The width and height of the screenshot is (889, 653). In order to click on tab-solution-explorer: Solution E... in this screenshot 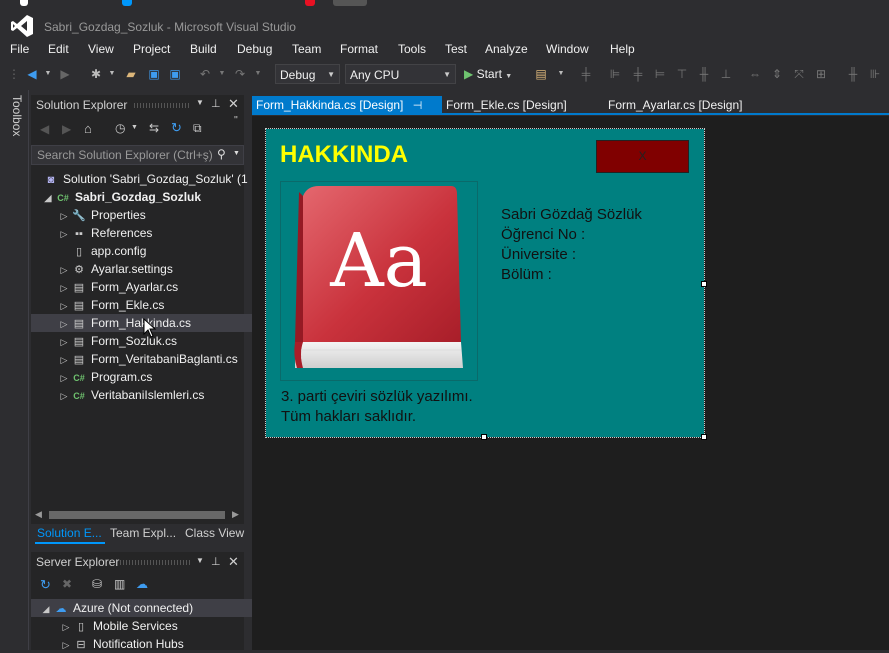, I will do `click(69, 533)`.